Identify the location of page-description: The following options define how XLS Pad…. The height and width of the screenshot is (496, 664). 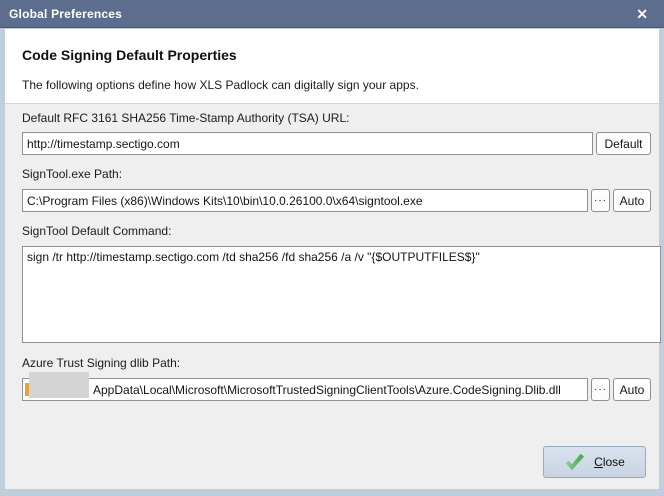
(220, 85).